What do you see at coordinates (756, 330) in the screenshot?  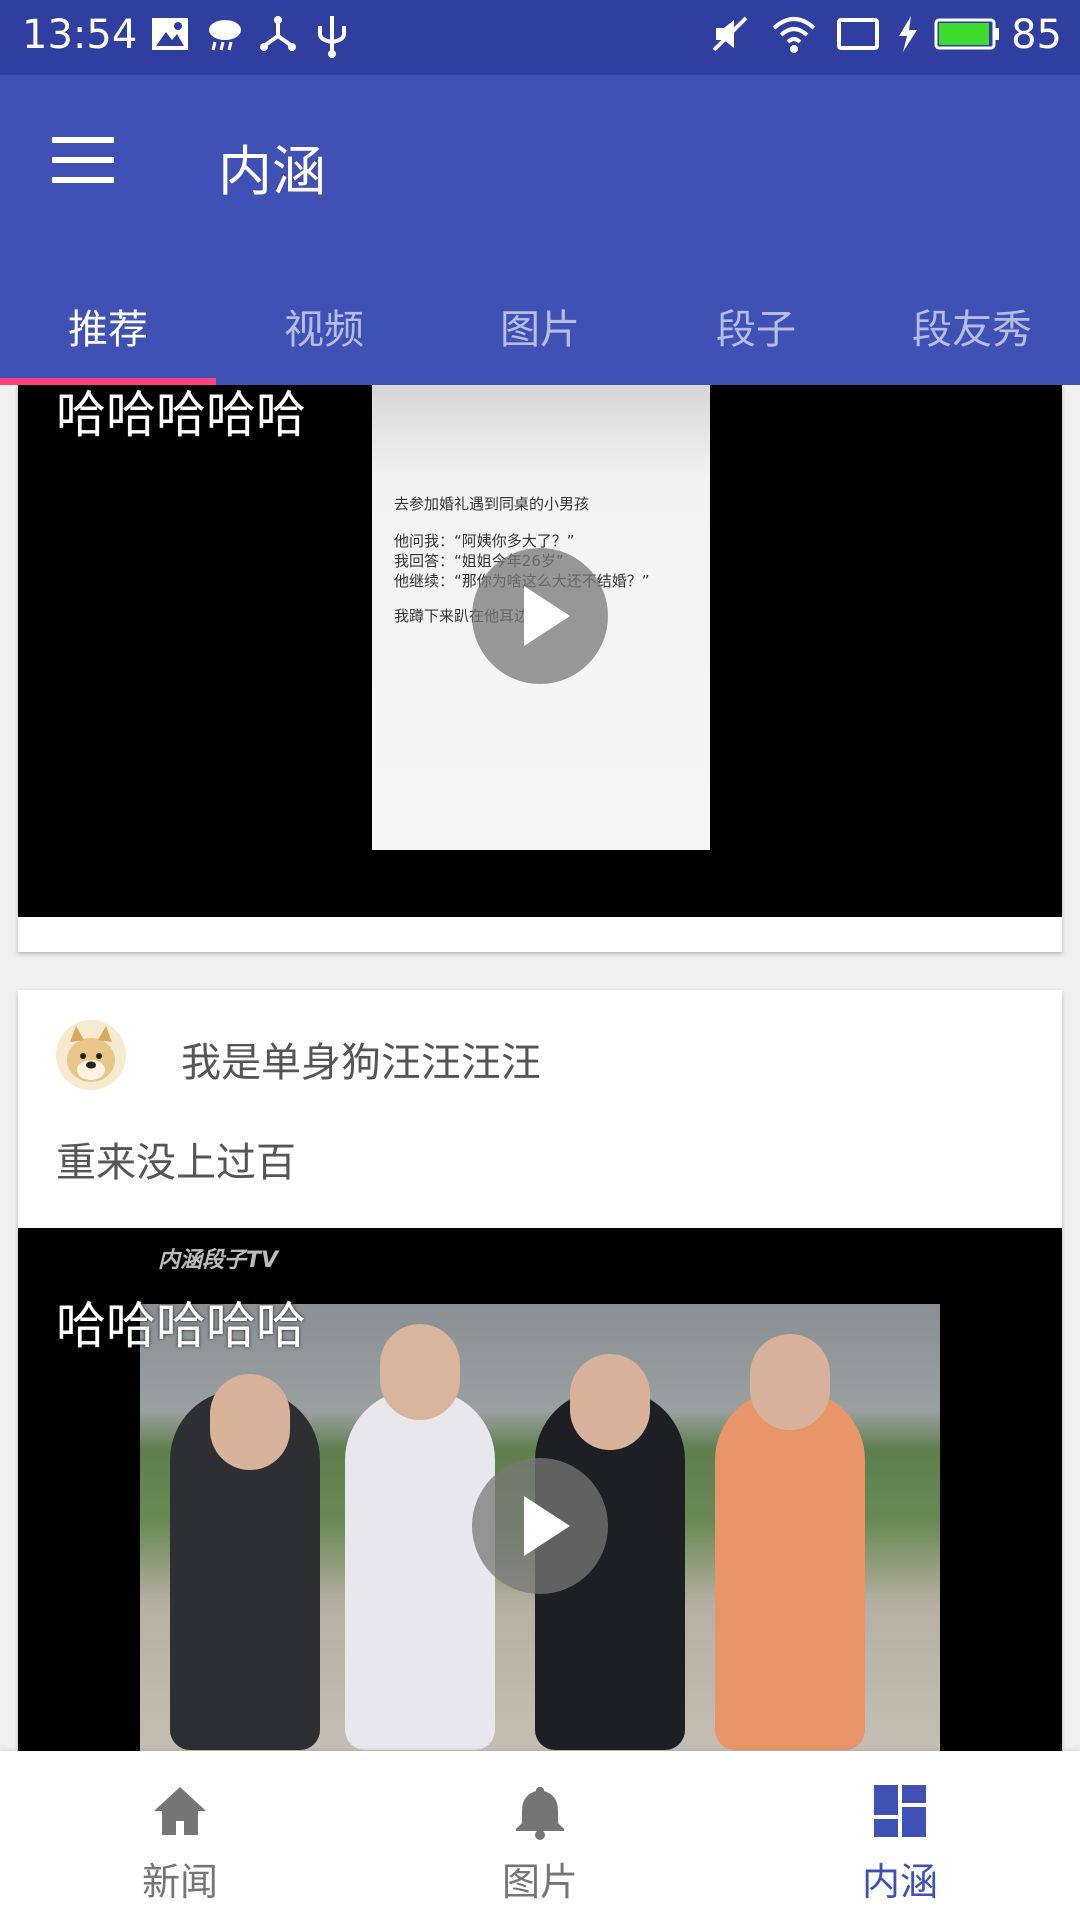 I see `tab-jokes: 段子` at bounding box center [756, 330].